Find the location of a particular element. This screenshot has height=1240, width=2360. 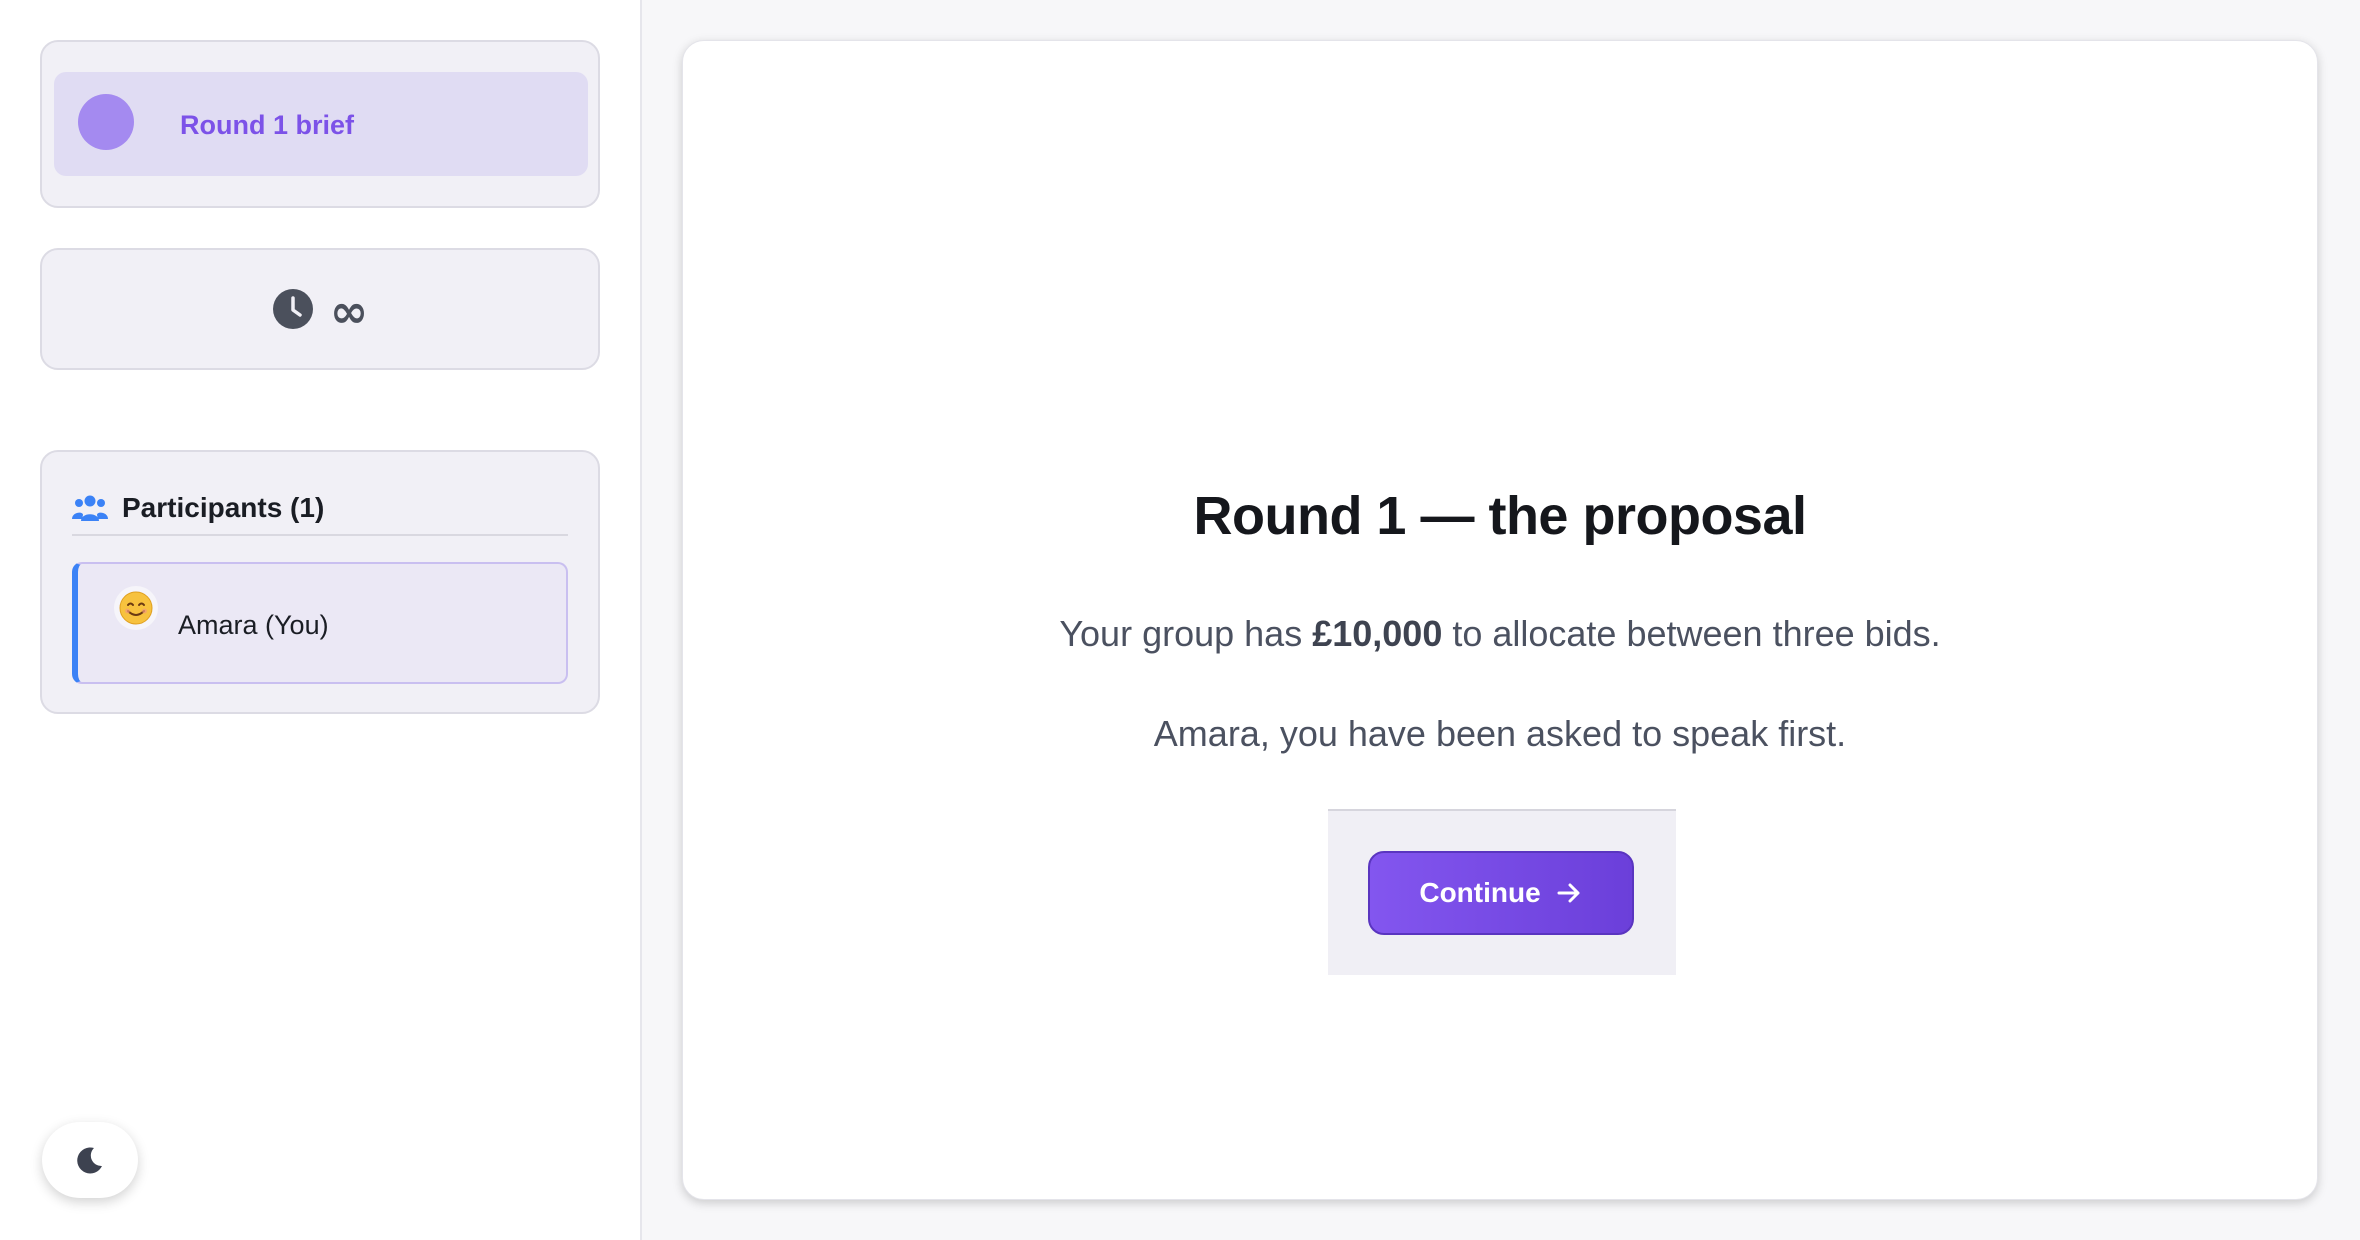

participant-item: Amara (You) is located at coordinates (320, 623).